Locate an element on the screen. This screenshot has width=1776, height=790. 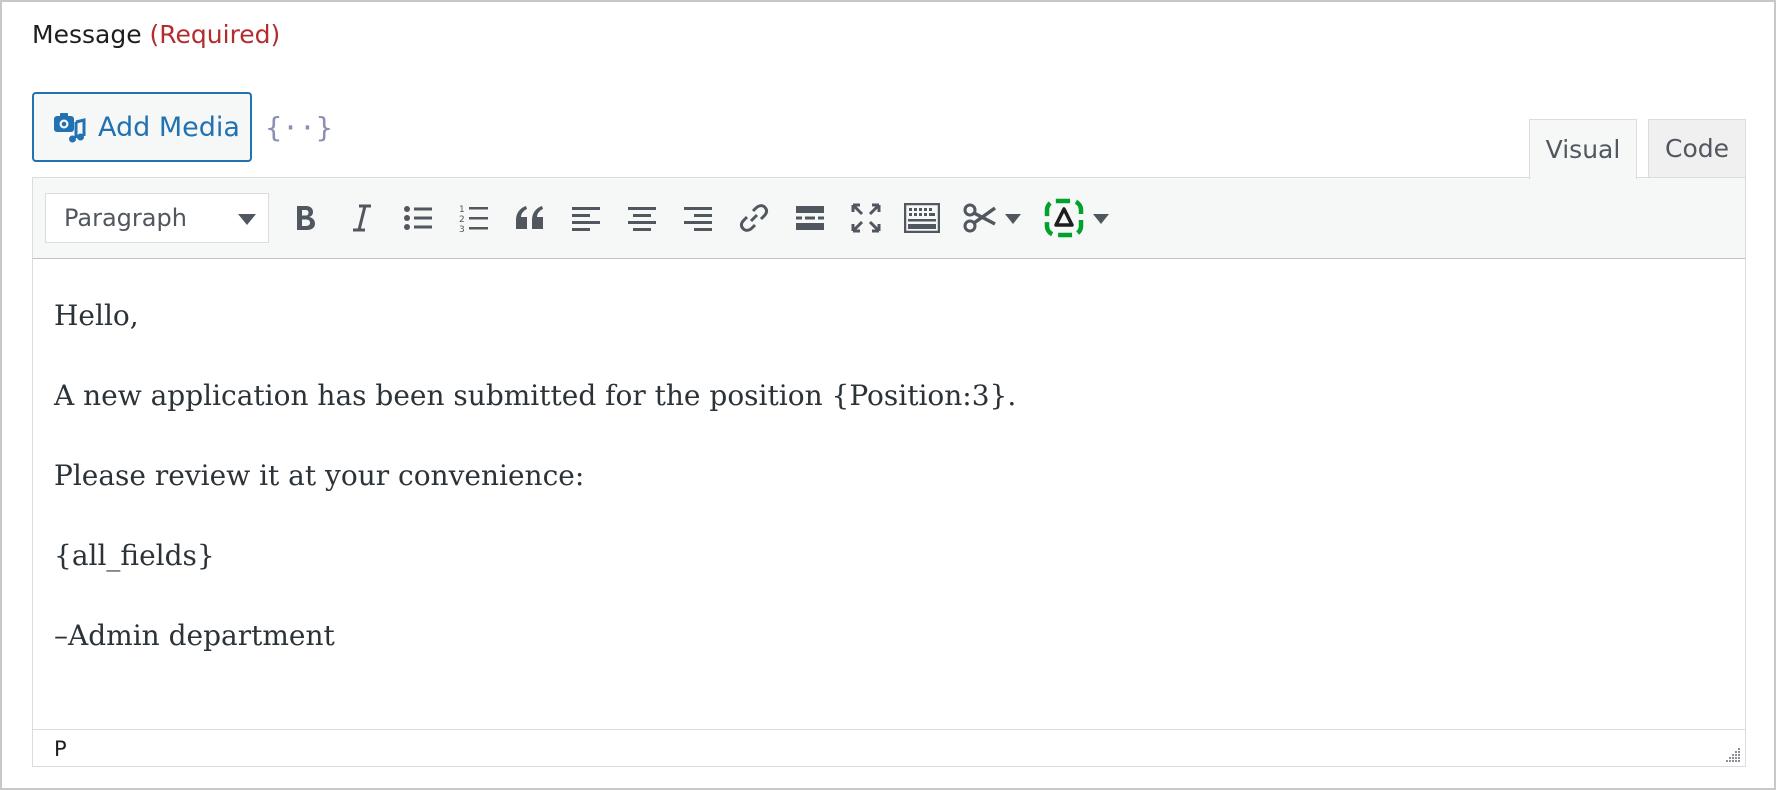
format-select-value: Paragraph is located at coordinates (125, 218).